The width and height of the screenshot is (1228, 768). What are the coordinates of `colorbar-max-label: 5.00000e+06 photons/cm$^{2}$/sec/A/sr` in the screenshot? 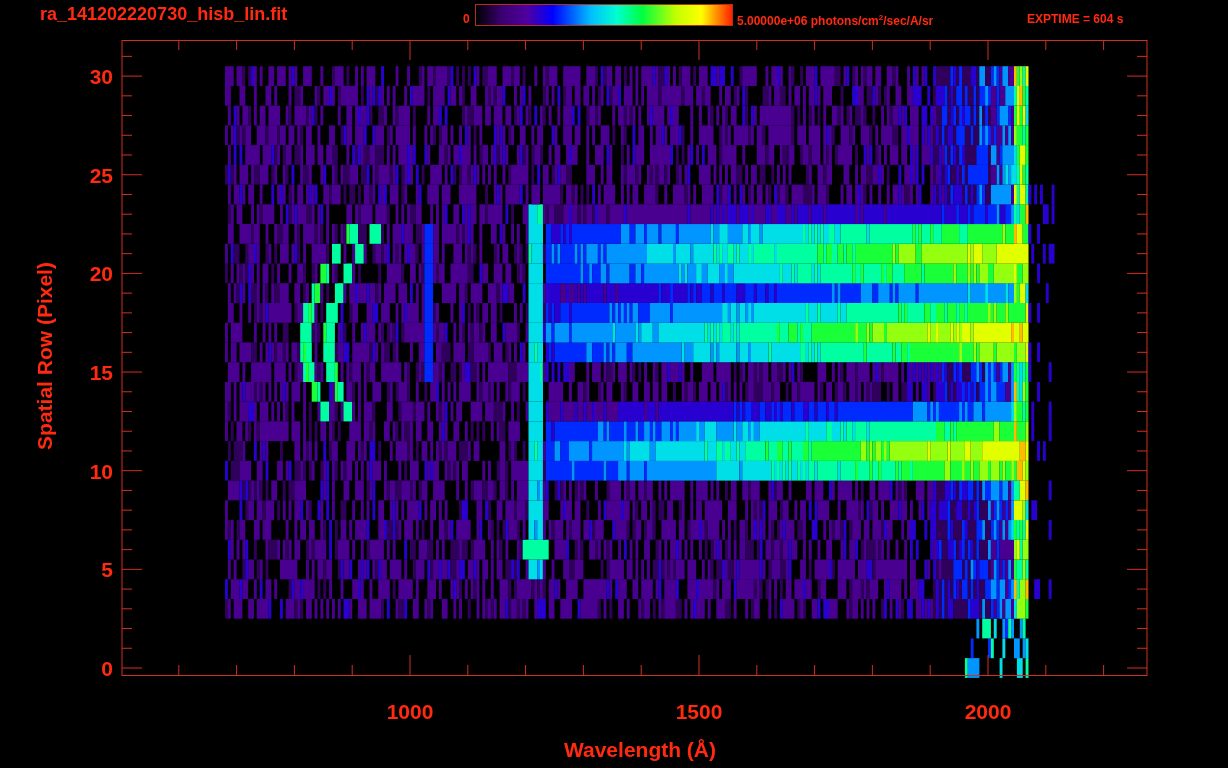 It's located at (836, 20).